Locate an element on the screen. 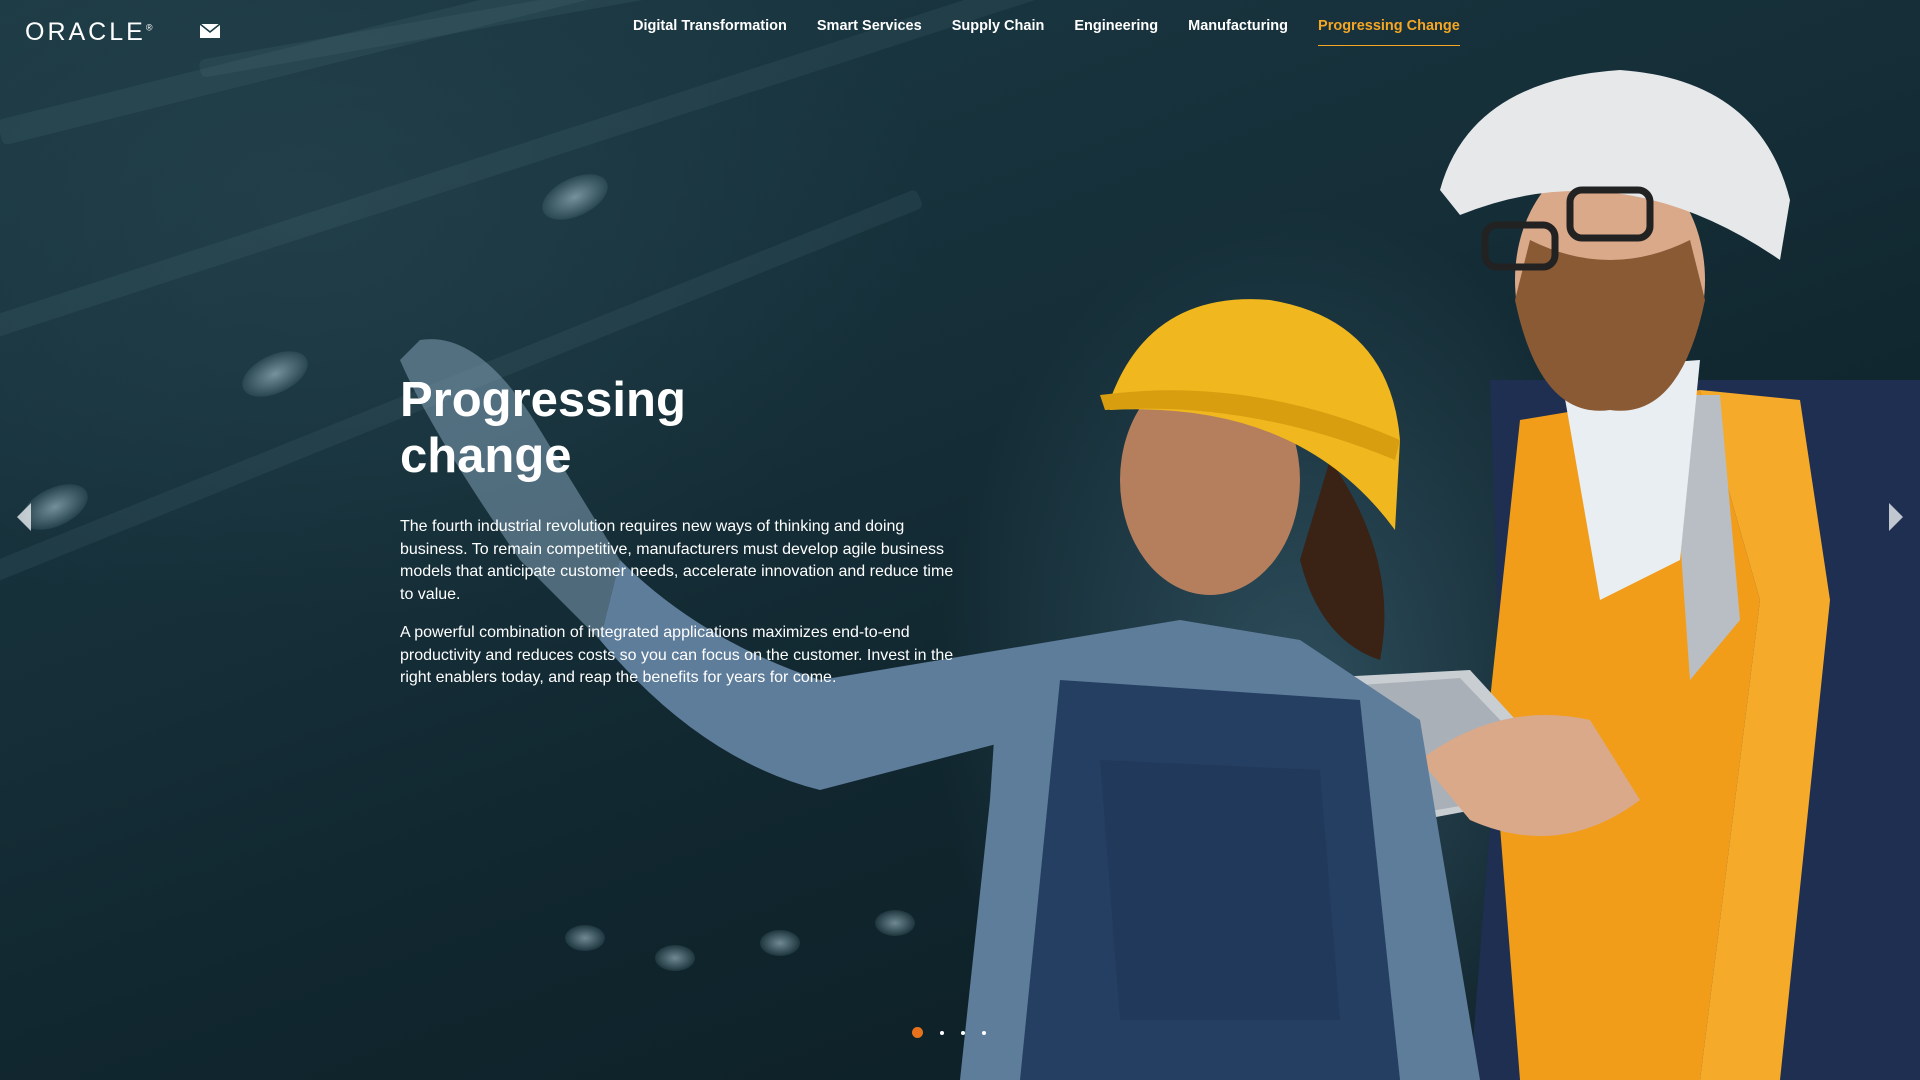 Image resolution: width=1920 pixels, height=1080 pixels. nav-item-digital-transformation: Digital Transformation is located at coordinates (710, 32).